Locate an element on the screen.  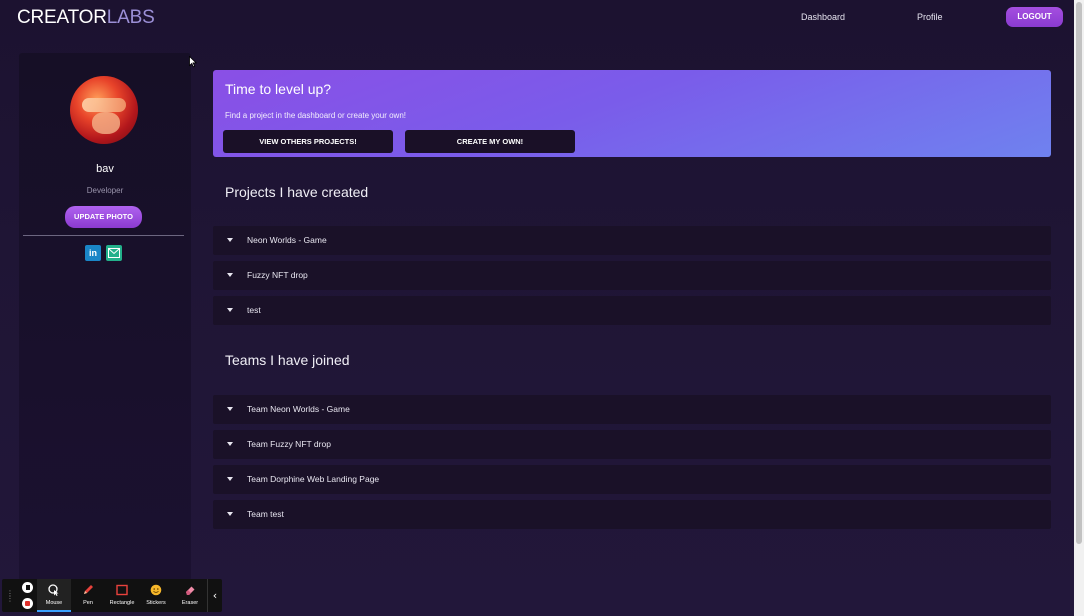
tool-rectangle-button: Rectangle is located at coordinates (122, 595).